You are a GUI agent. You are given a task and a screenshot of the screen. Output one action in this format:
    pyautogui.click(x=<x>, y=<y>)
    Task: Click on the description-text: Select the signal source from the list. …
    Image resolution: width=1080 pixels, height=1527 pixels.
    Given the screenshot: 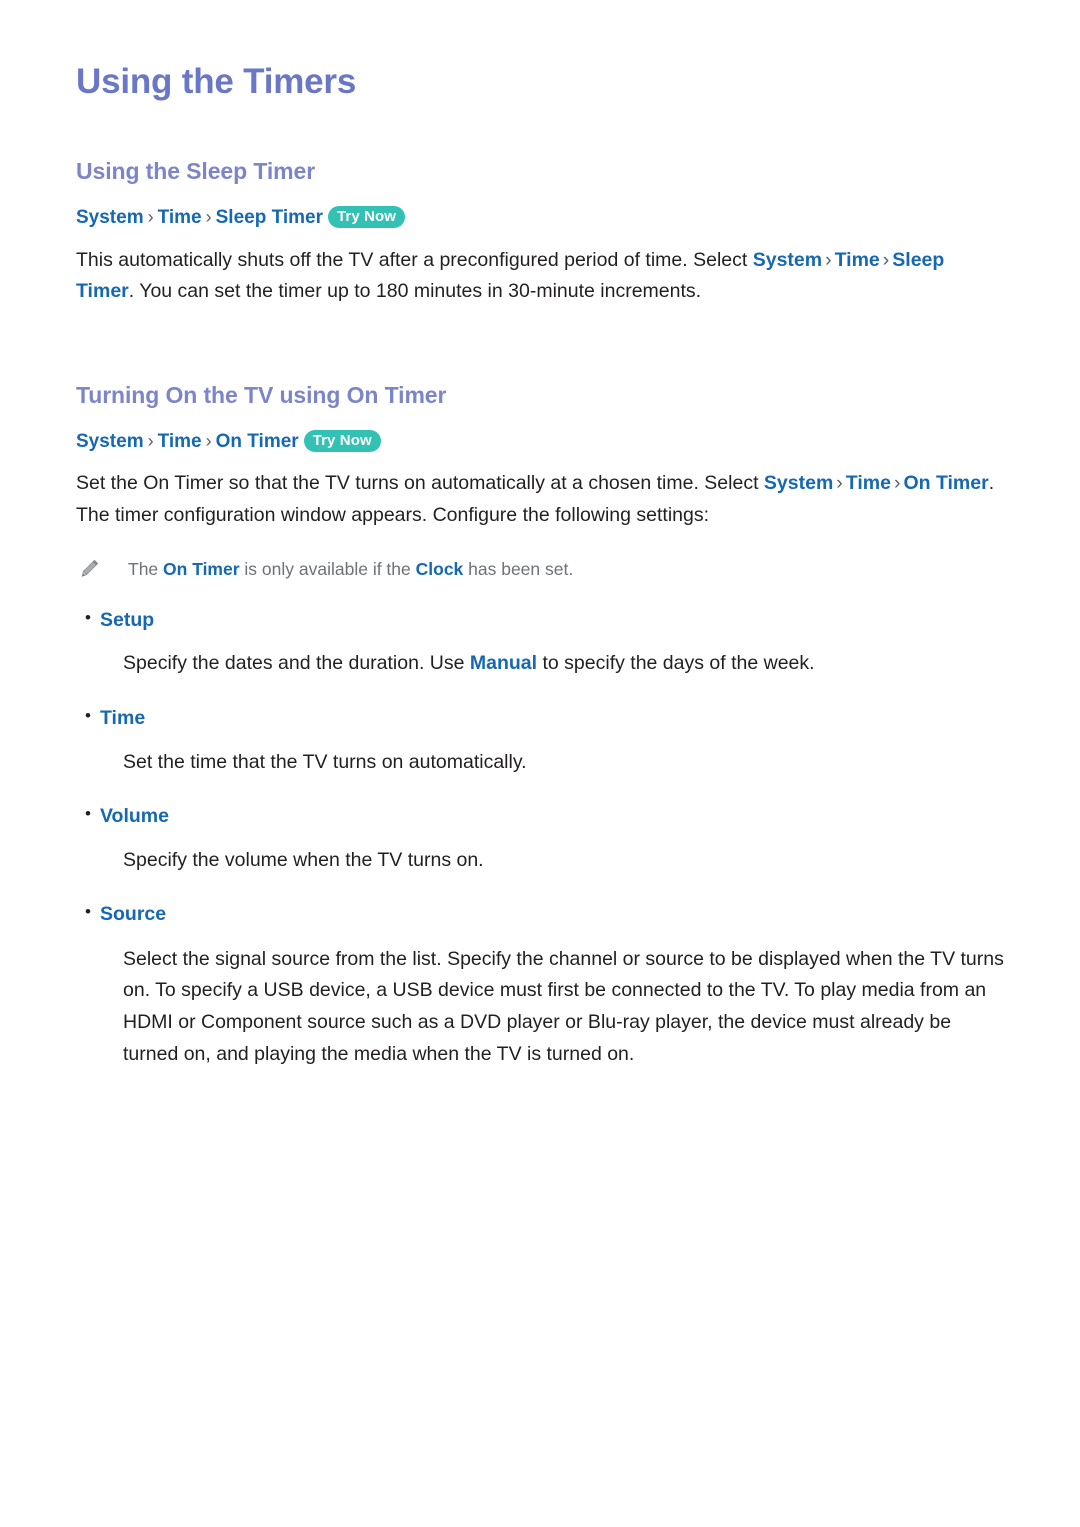 What is the action you would take?
    pyautogui.click(x=563, y=1006)
    